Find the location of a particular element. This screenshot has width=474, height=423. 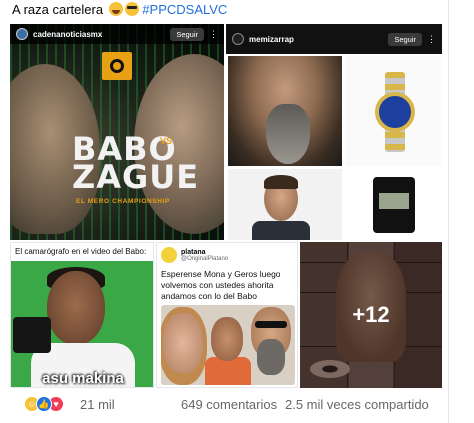

meme-text: asu makina is located at coordinates (83, 378).